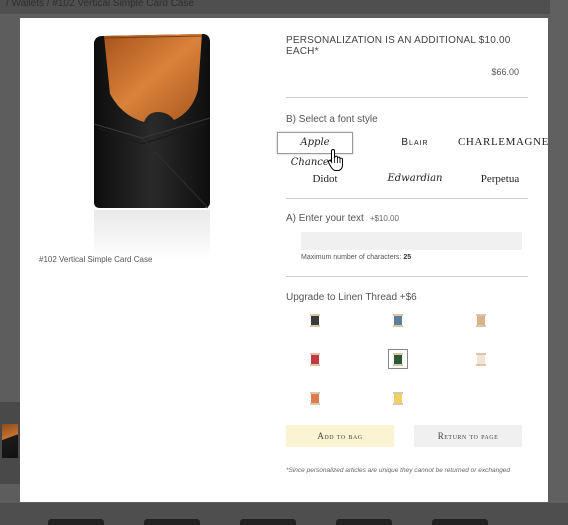  I want to click on price: $66.00, so click(505, 72).